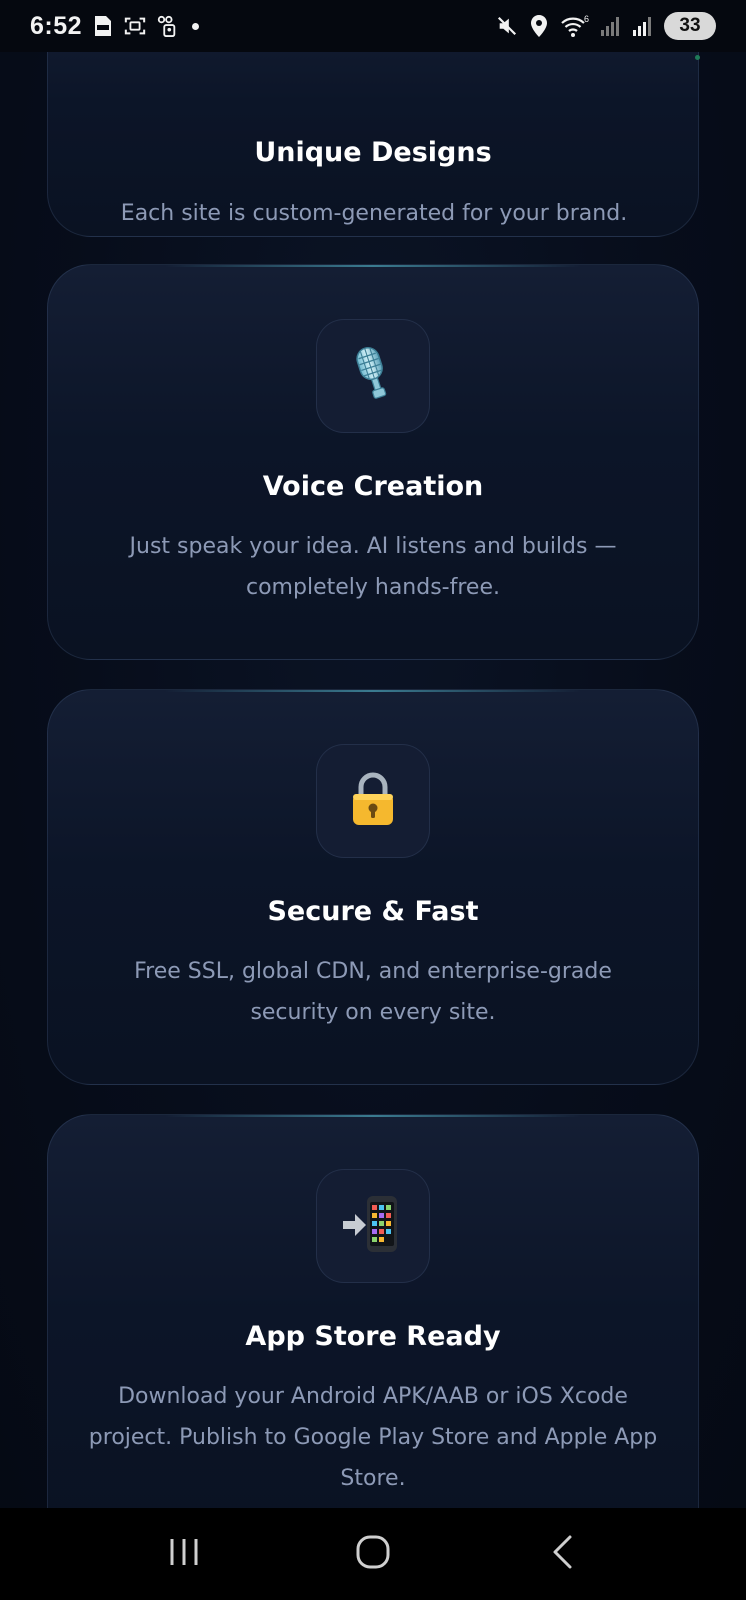 The height and width of the screenshot is (1600, 746). I want to click on feature-title: Unique Designs, so click(373, 152).